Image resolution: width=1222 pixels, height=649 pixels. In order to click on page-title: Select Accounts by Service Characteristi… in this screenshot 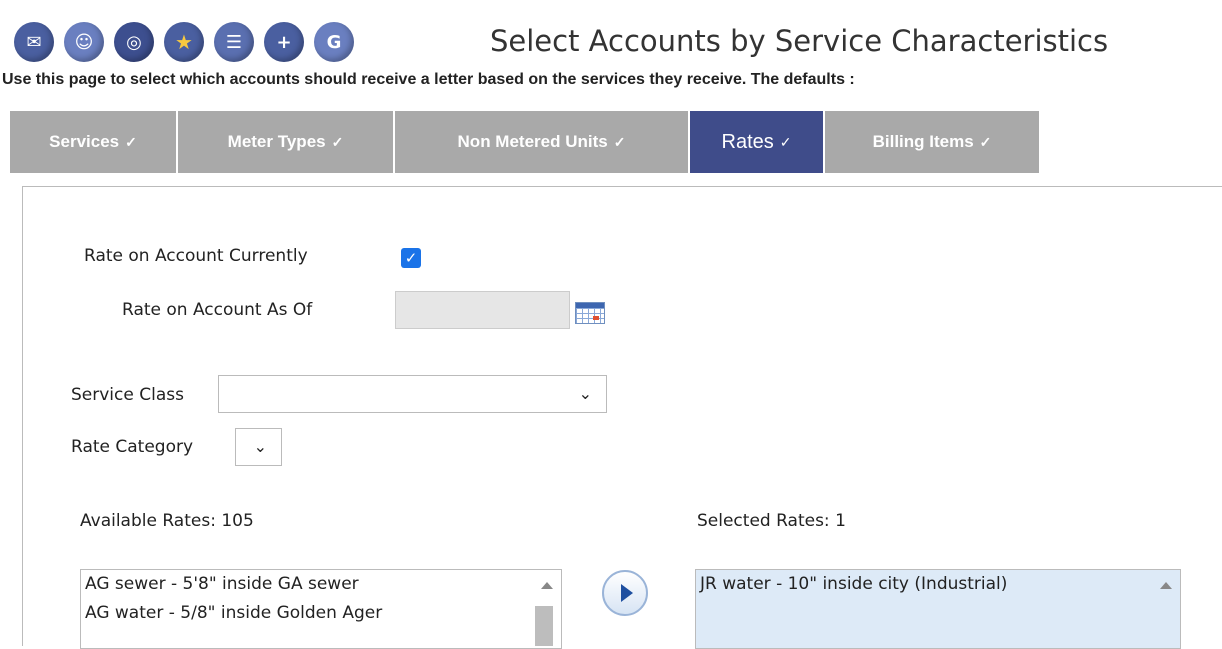, I will do `click(799, 41)`.